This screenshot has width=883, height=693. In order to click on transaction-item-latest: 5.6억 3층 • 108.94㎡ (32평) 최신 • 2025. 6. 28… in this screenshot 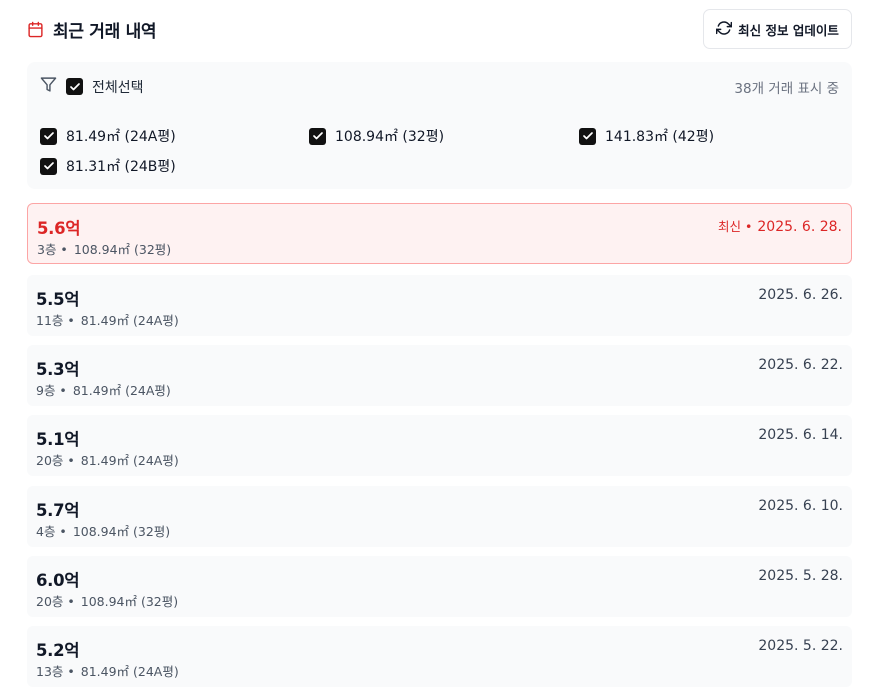, I will do `click(439, 233)`.